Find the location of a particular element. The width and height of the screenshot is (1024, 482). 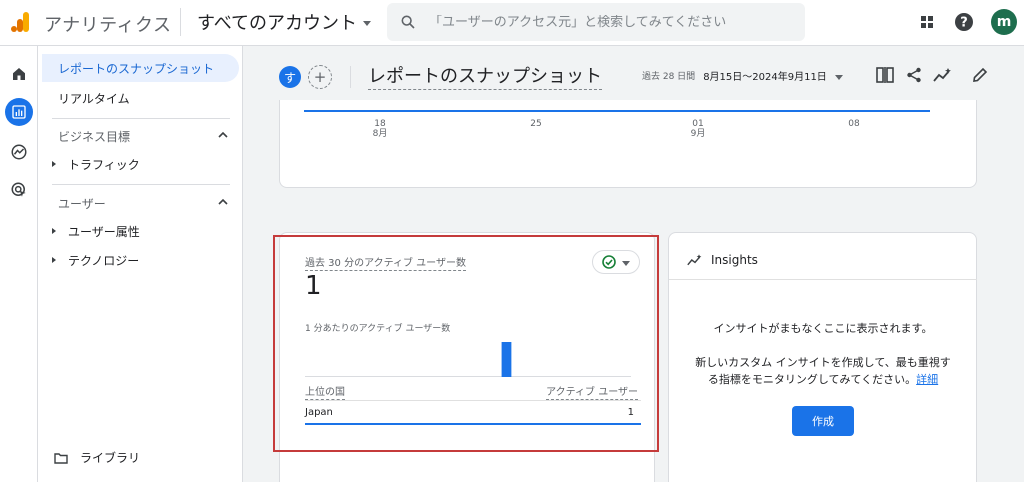

sidebar-item-technology: テクノロジー is located at coordinates (140, 260).